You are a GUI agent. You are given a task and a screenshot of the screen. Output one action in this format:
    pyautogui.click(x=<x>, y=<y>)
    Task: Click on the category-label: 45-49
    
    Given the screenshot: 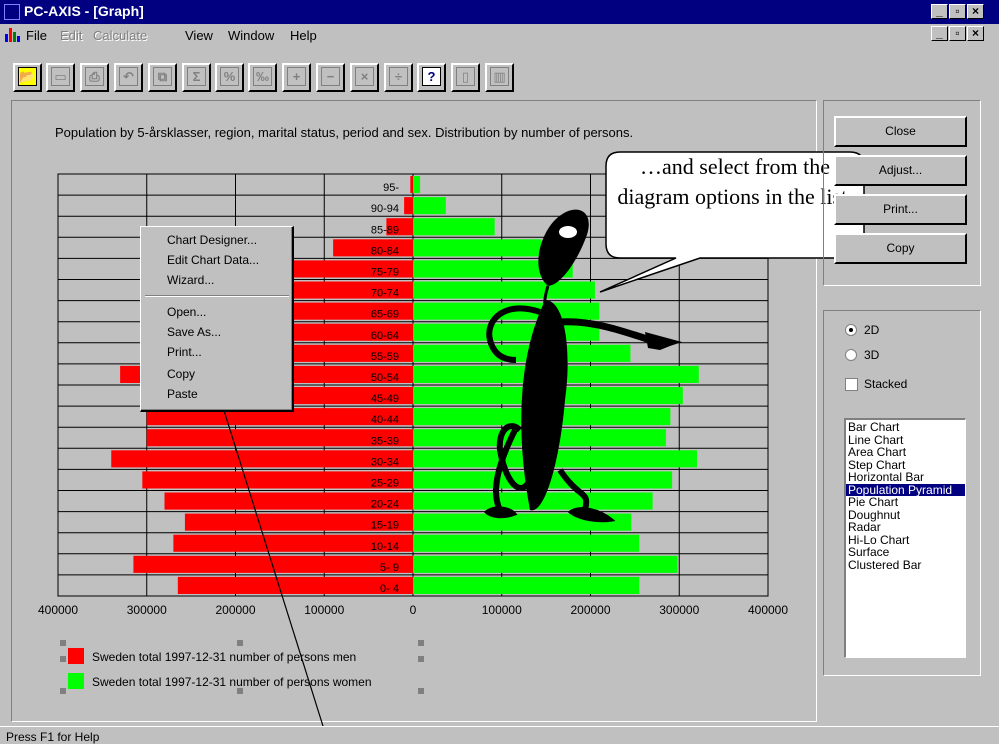 What is the action you would take?
    pyautogui.click(x=385, y=399)
    